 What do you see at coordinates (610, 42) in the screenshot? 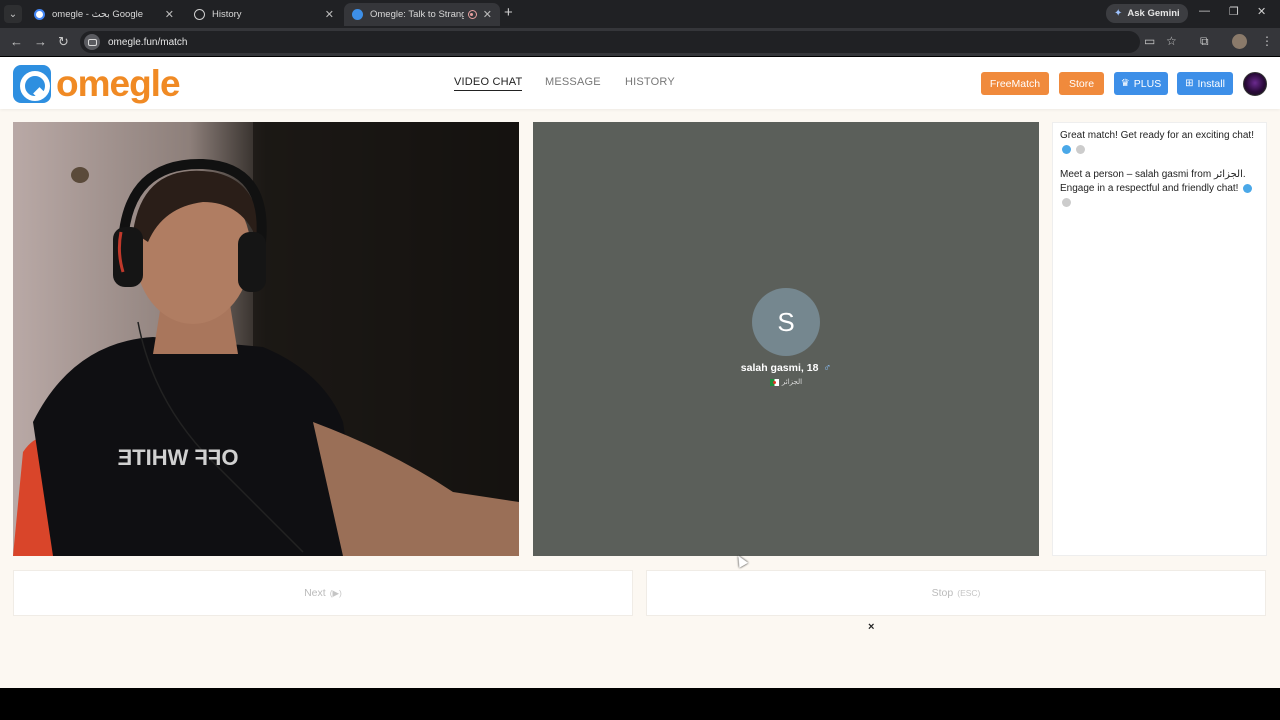
I see `address-bar: omegle.fun/match` at bounding box center [610, 42].